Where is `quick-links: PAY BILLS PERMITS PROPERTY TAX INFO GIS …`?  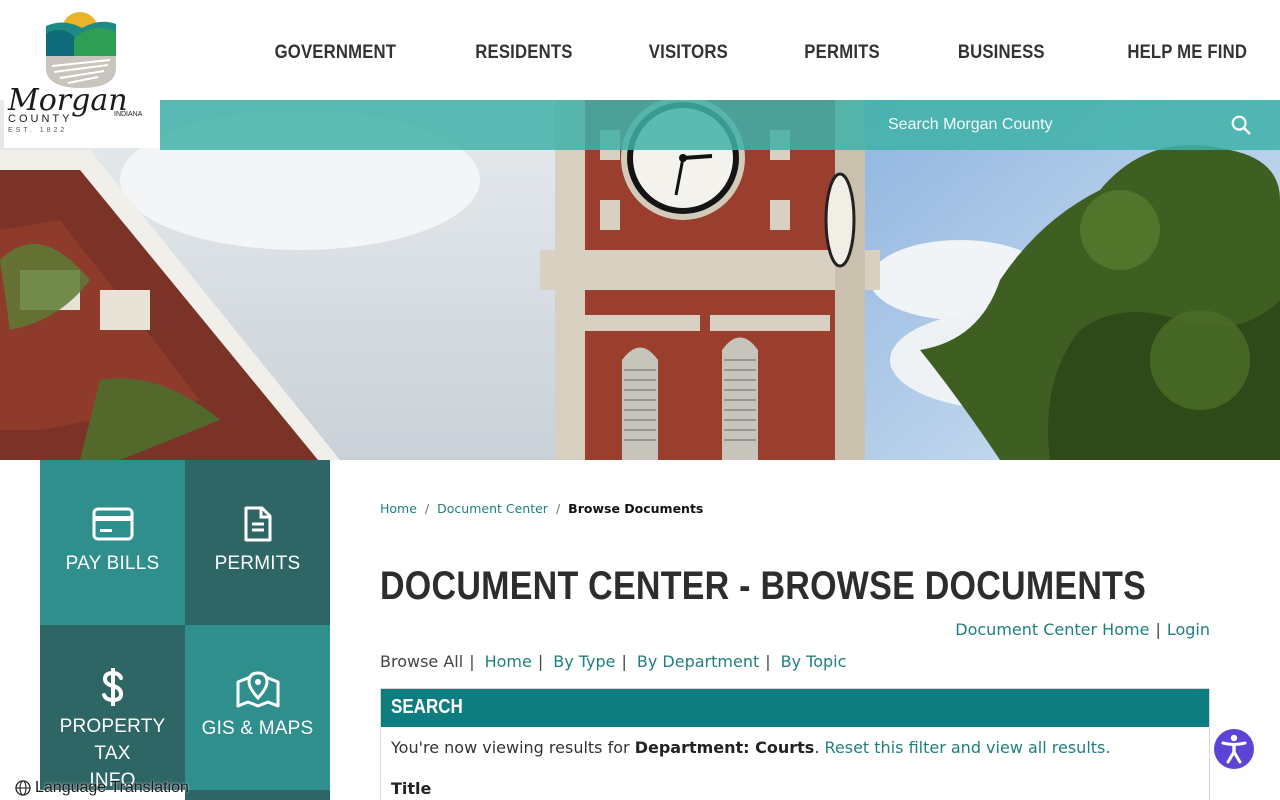 quick-links: PAY BILLS PERMITS PROPERTY TAX INFO GIS … is located at coordinates (185, 630).